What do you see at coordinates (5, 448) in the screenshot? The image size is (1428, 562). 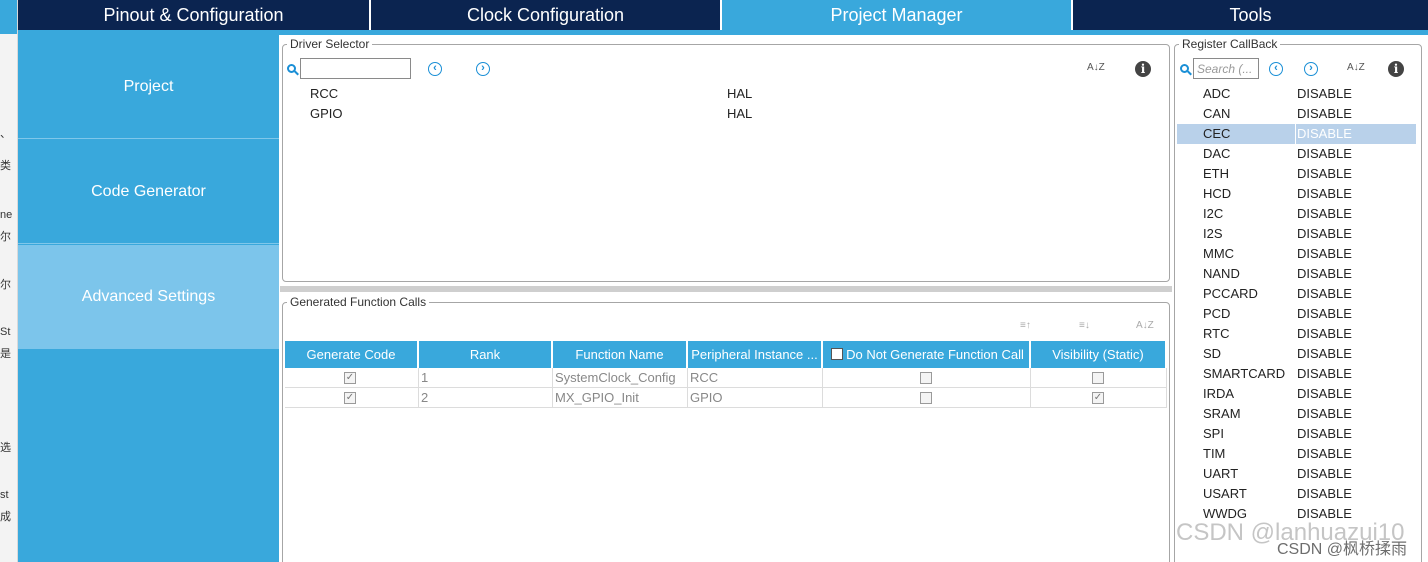 I see `strip-text: 选` at bounding box center [5, 448].